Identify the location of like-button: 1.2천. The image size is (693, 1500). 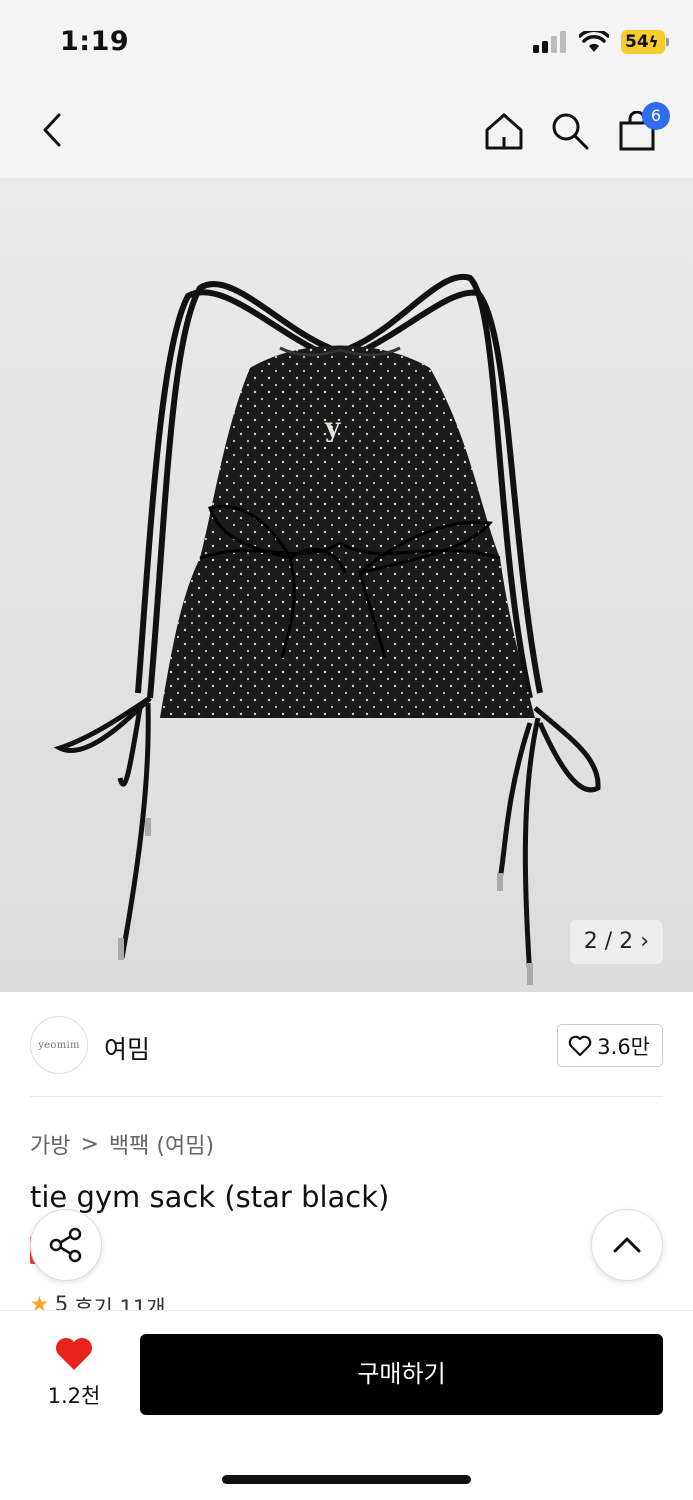
(74, 1373).